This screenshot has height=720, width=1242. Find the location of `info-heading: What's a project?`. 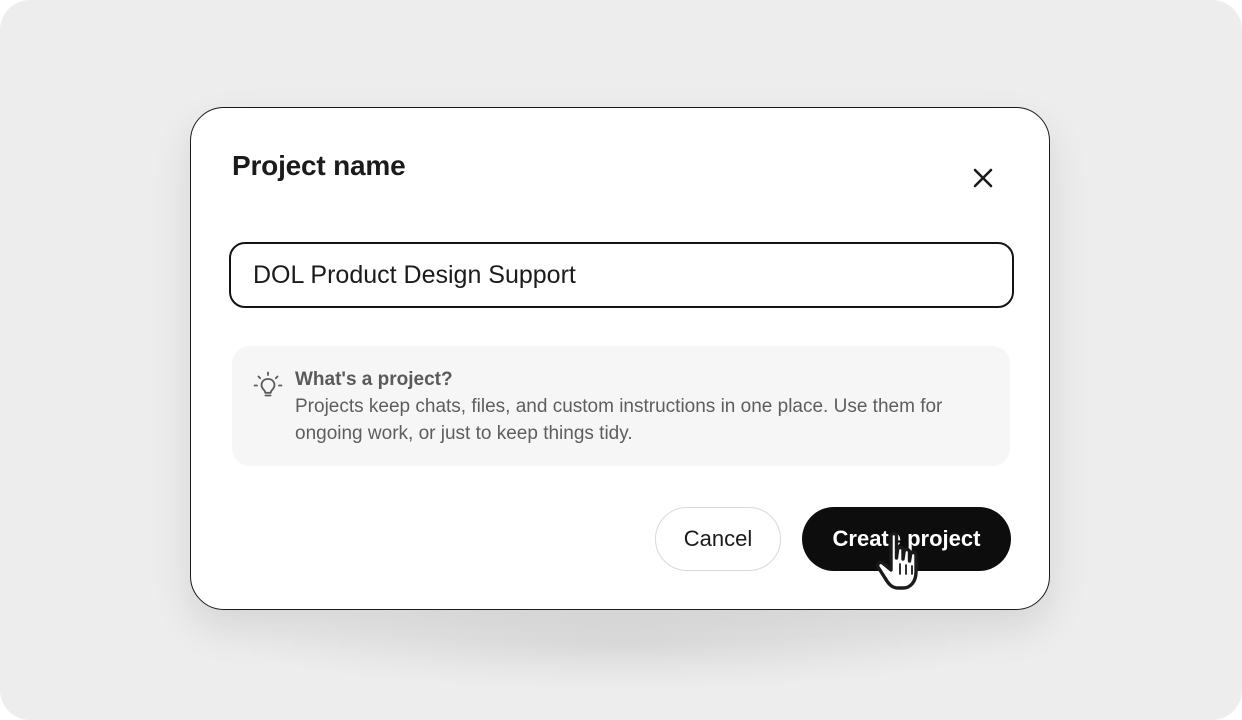

info-heading: What's a project? is located at coordinates (374, 379).